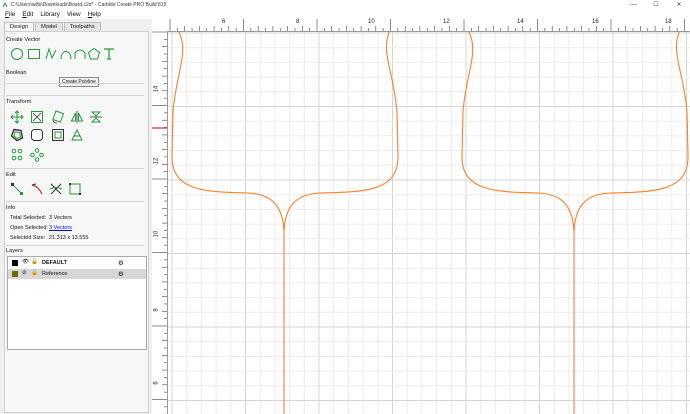 The height and width of the screenshot is (414, 690). Describe the element at coordinates (25, 262) in the screenshot. I see `eye-icon: 👁` at that location.